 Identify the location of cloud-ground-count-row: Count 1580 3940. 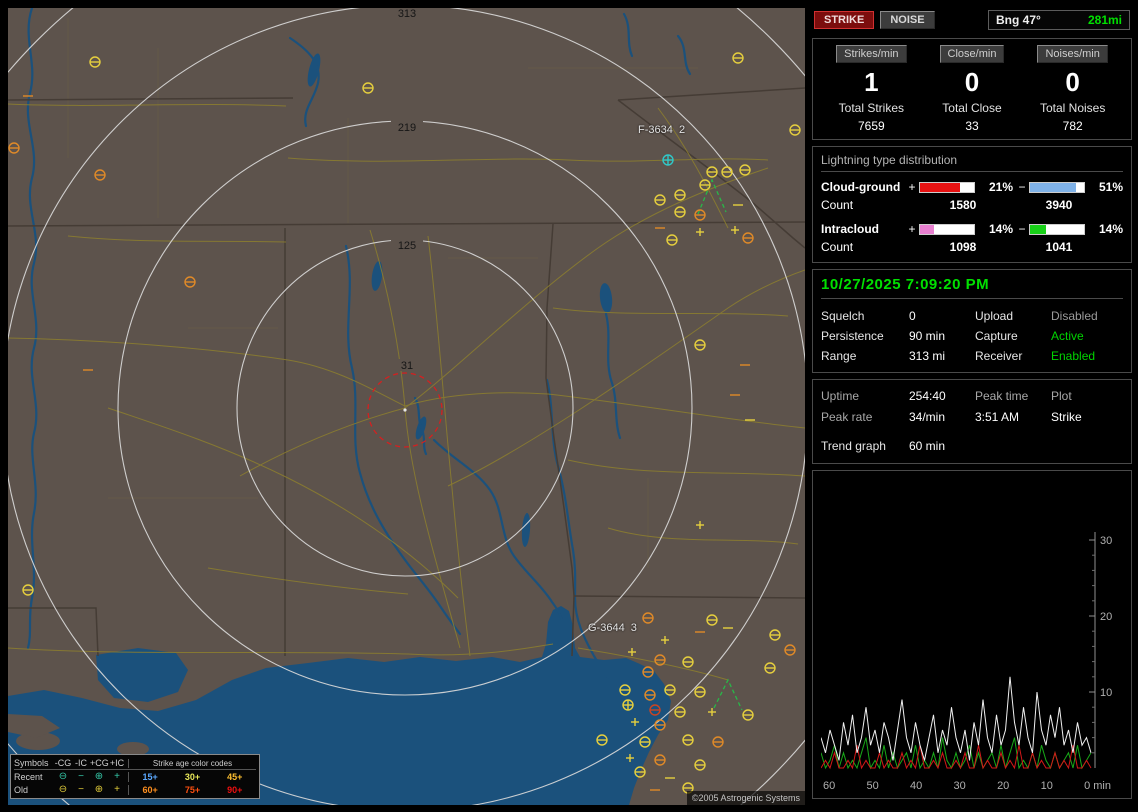
(972, 205).